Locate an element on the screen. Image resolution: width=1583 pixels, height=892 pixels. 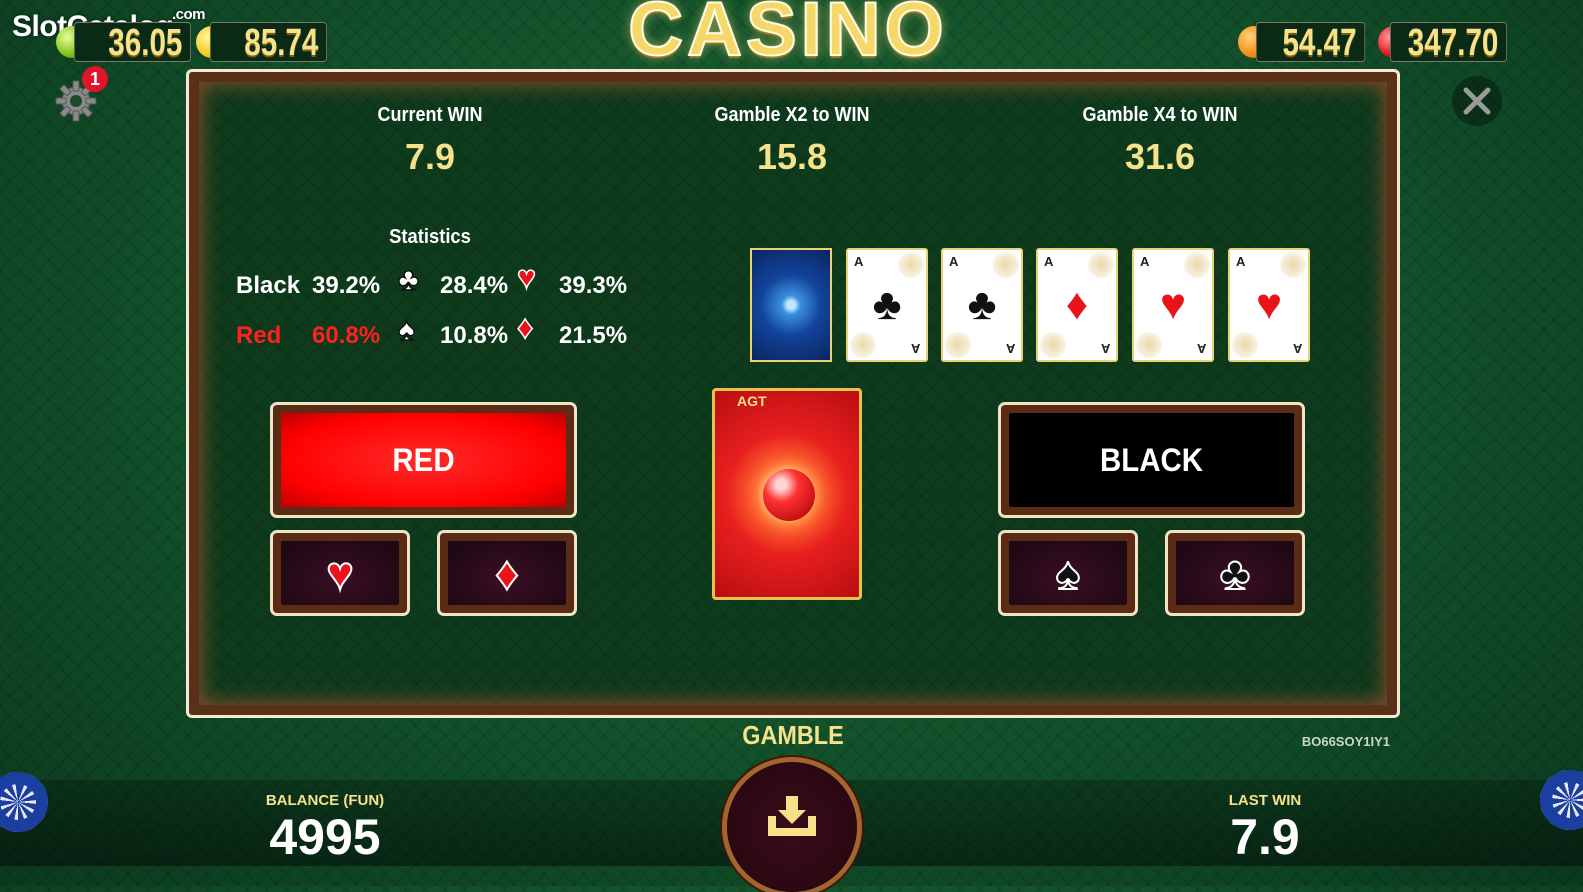
clubs-stat-icon: ♣ is located at coordinates (408, 279).